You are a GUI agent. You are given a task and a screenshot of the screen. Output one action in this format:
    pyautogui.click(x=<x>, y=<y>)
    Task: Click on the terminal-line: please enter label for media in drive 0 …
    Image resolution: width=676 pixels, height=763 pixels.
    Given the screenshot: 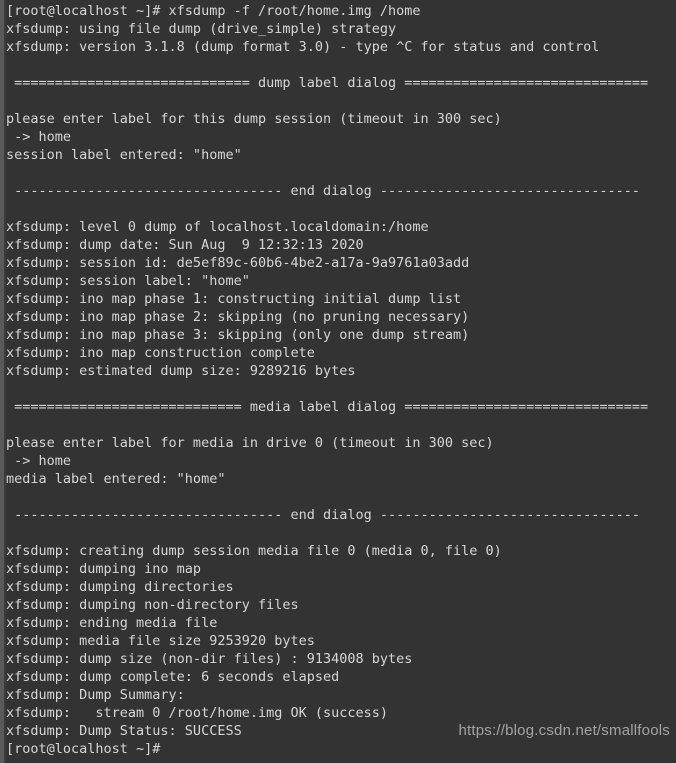 What is the action you would take?
    pyautogui.click(x=250, y=443)
    